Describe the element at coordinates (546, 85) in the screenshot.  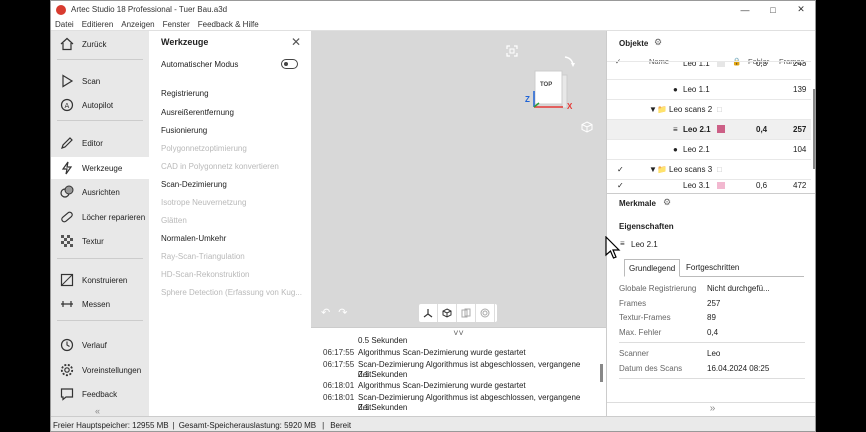
I see `view-cube-face: TOP` at that location.